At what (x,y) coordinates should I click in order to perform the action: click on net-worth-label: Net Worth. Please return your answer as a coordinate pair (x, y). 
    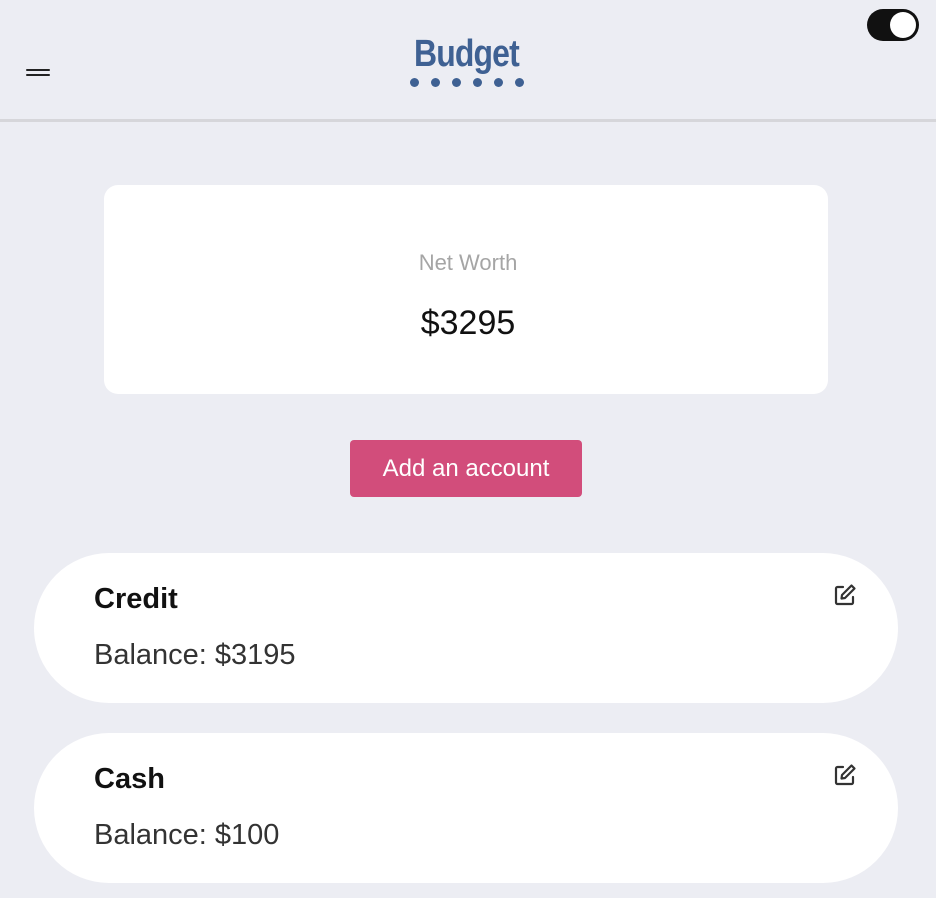
    Looking at the image, I should click on (468, 262).